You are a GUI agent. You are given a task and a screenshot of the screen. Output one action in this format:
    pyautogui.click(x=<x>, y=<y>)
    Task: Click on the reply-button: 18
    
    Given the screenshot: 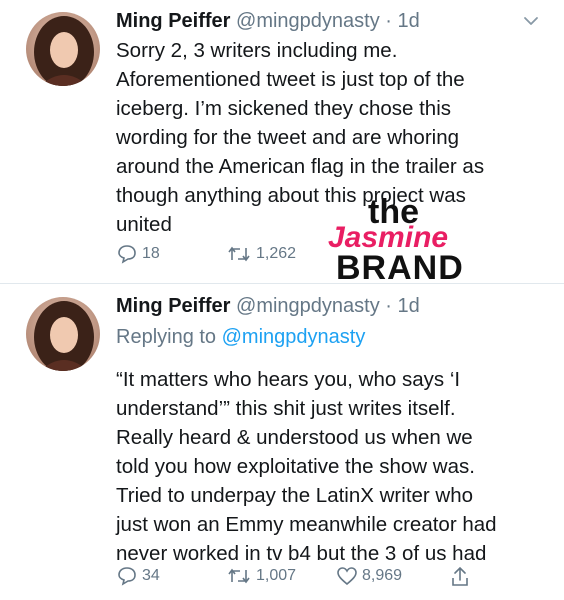 What is the action you would take?
    pyautogui.click(x=138, y=254)
    